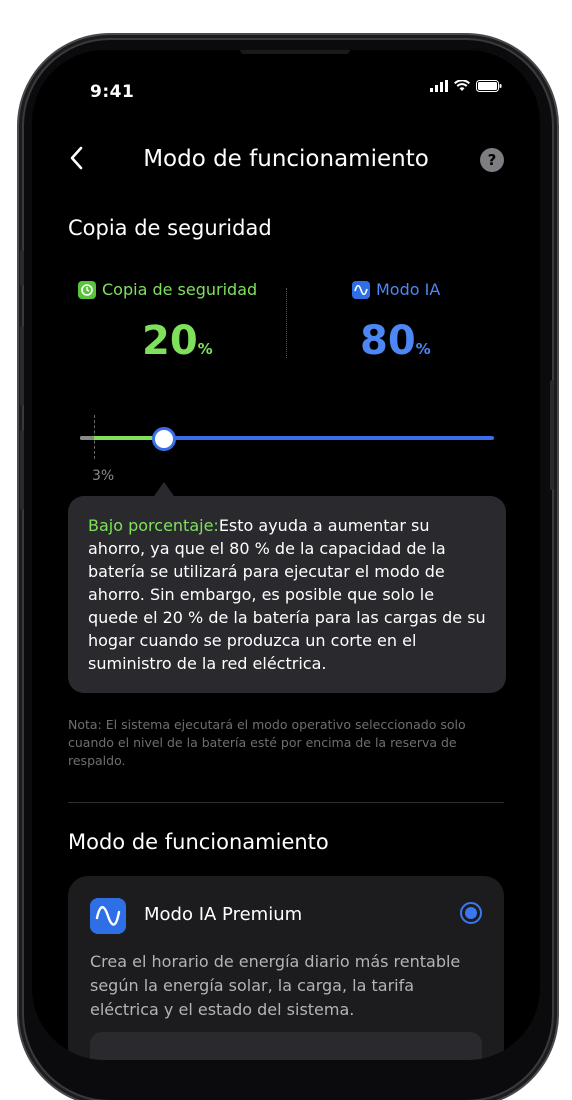 The height and width of the screenshot is (1100, 572). Describe the element at coordinates (164, 489) in the screenshot. I see `tooltip-arrow` at that location.